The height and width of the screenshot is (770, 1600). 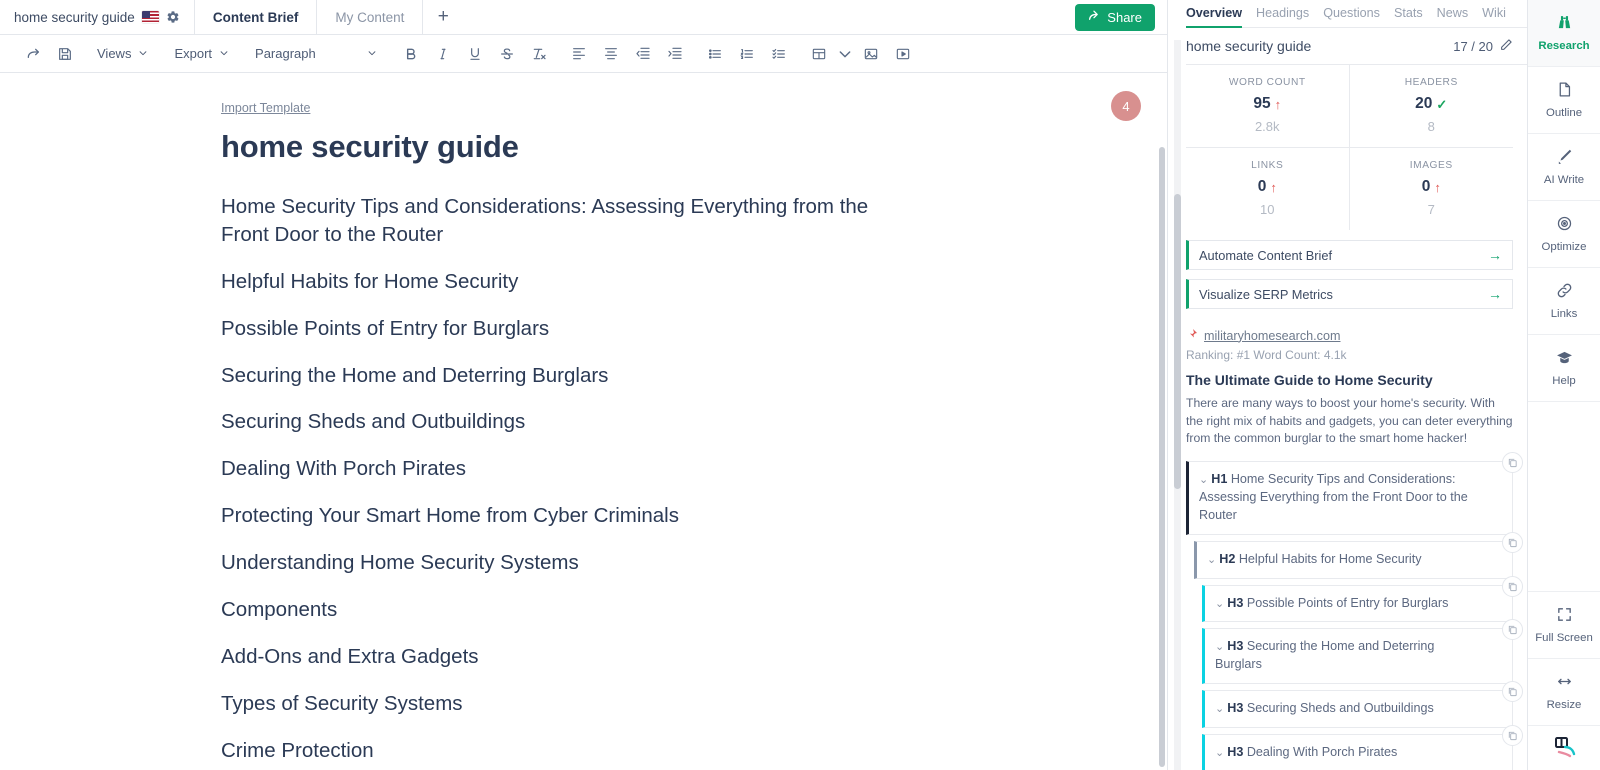 I want to click on save-icon, so click(x=65, y=54).